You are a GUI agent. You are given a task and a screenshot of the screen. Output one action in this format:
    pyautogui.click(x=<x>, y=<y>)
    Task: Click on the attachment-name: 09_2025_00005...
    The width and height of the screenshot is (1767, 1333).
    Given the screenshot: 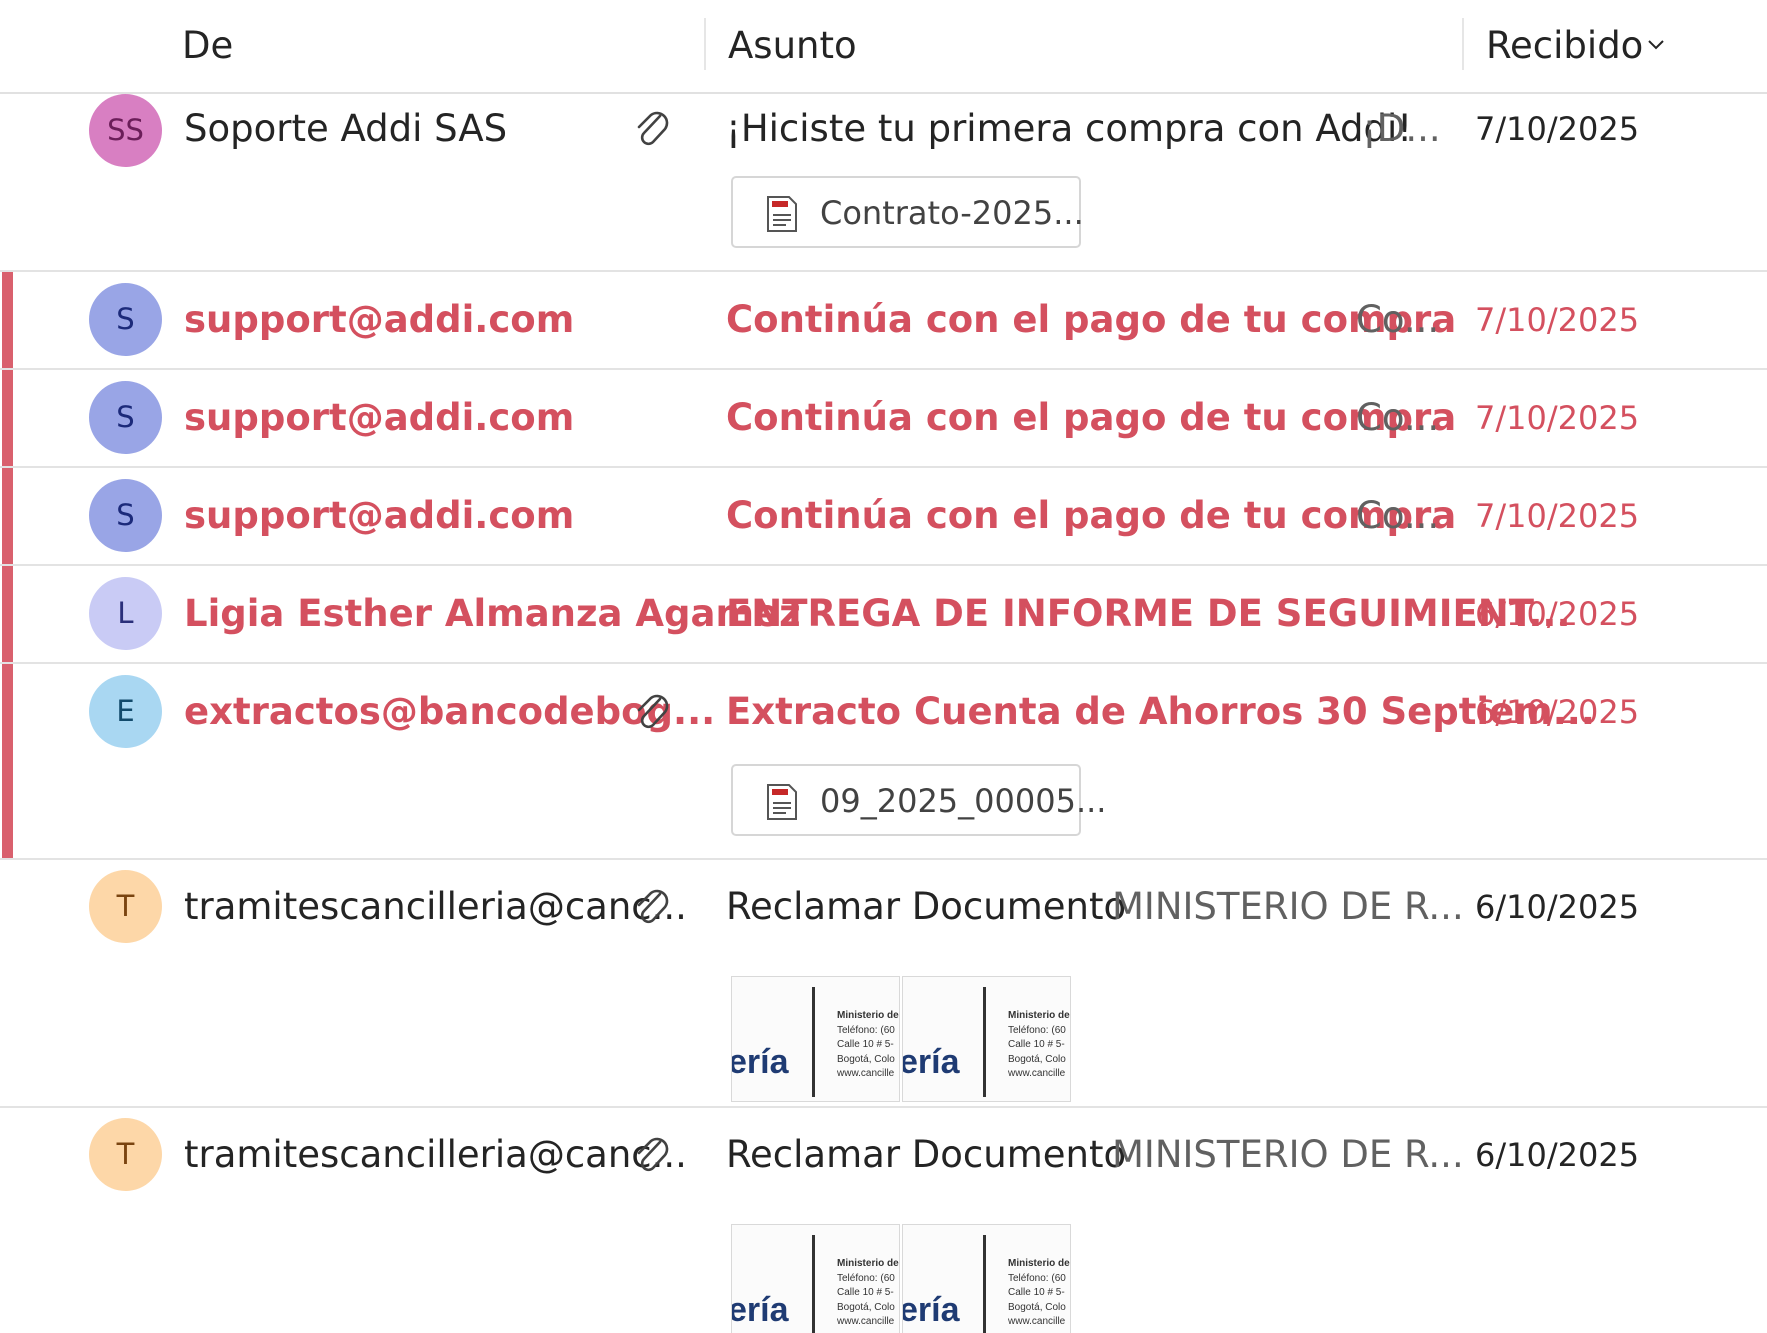 What is the action you would take?
    pyautogui.click(x=963, y=801)
    